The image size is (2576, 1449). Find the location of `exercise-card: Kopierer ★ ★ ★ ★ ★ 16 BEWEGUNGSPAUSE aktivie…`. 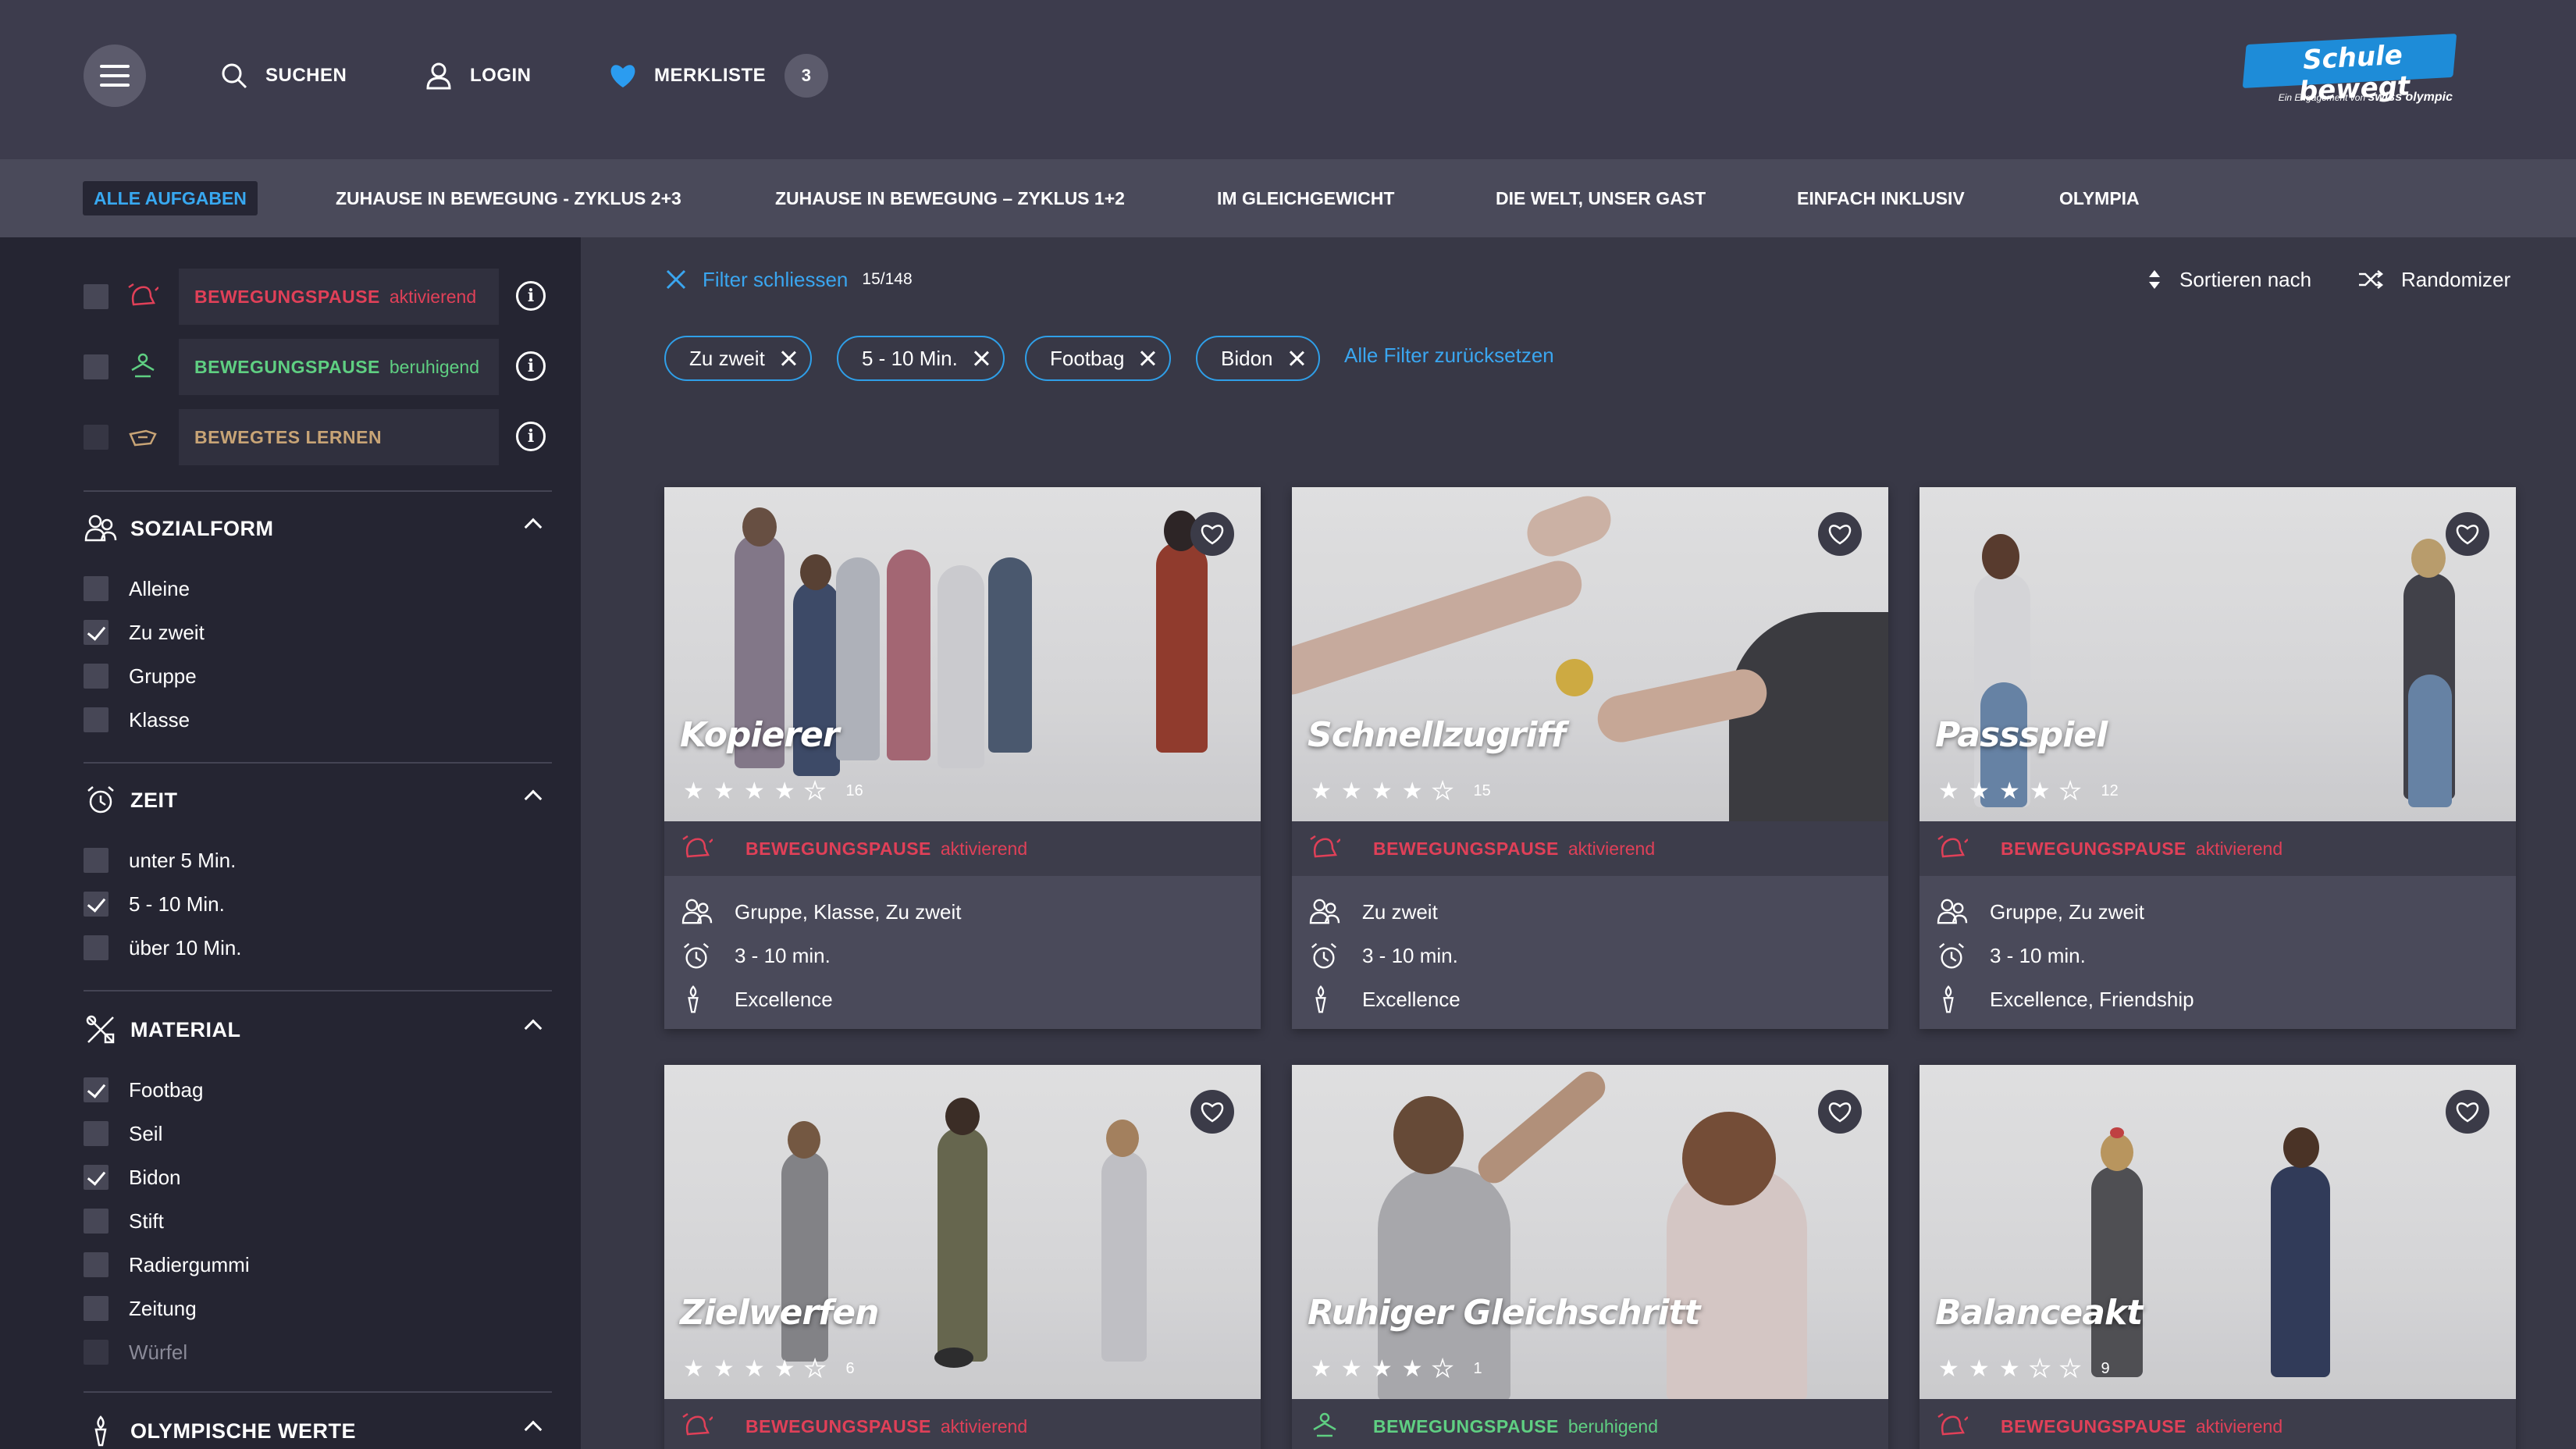

exercise-card: Kopierer ★ ★ ★ ★ ★ 16 BEWEGUNGSPAUSE aktivie… is located at coordinates (962, 758).